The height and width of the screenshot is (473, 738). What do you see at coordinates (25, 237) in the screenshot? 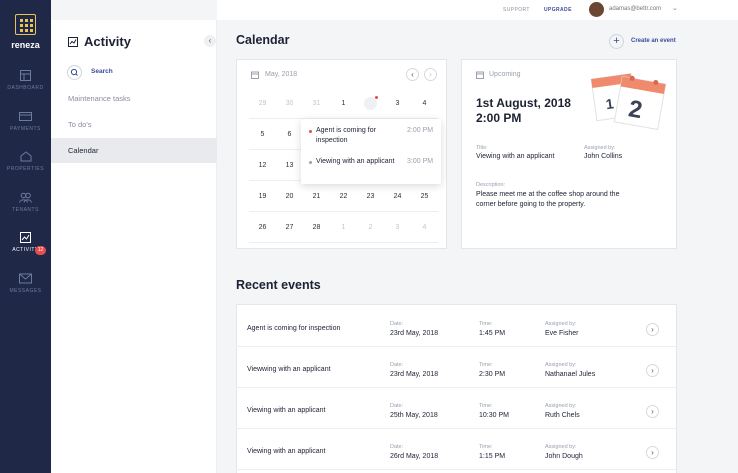
I see `activity-icon` at bounding box center [25, 237].